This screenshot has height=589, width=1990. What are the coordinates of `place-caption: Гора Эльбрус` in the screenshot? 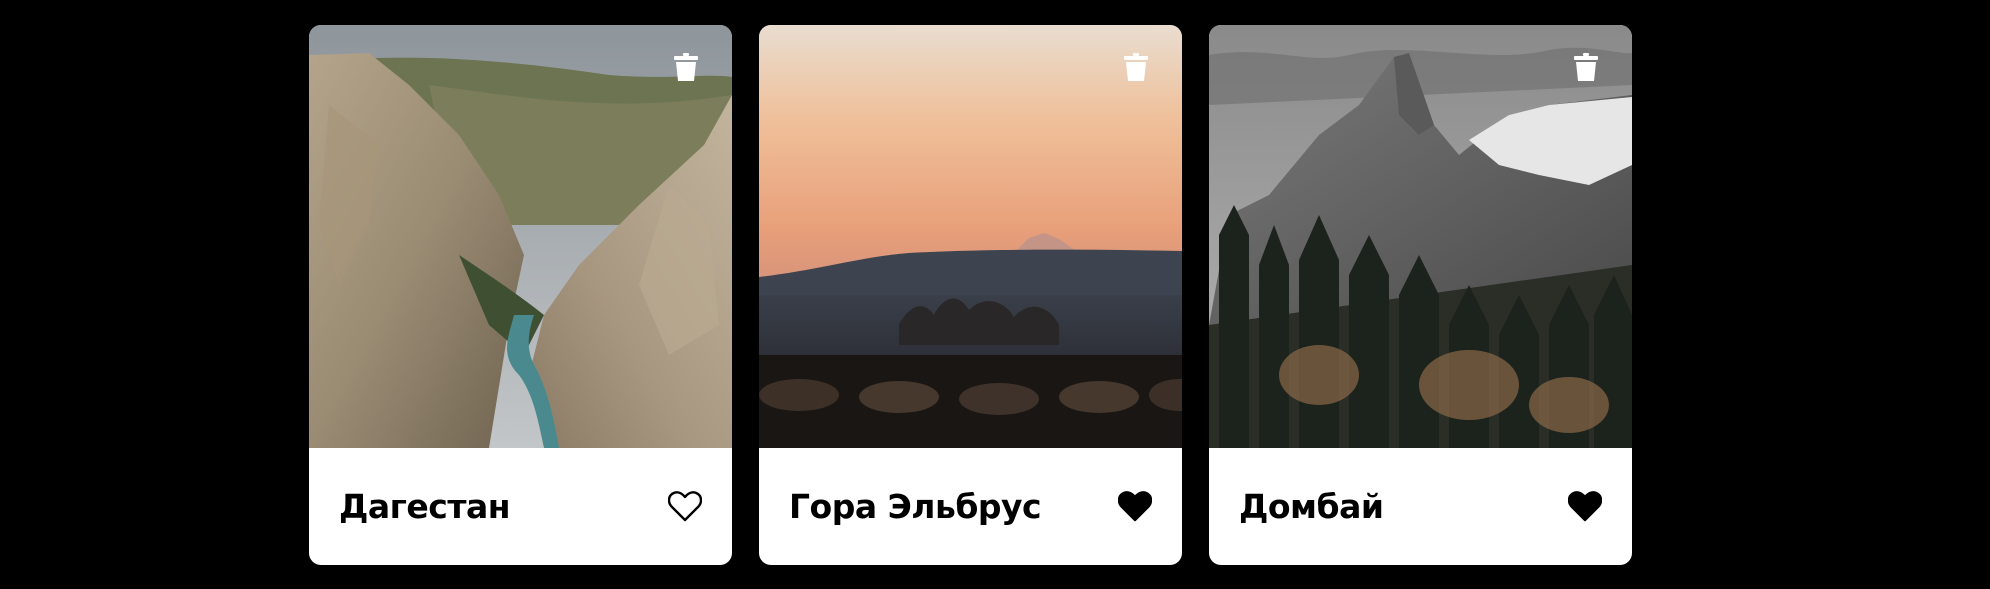 It's located at (970, 506).